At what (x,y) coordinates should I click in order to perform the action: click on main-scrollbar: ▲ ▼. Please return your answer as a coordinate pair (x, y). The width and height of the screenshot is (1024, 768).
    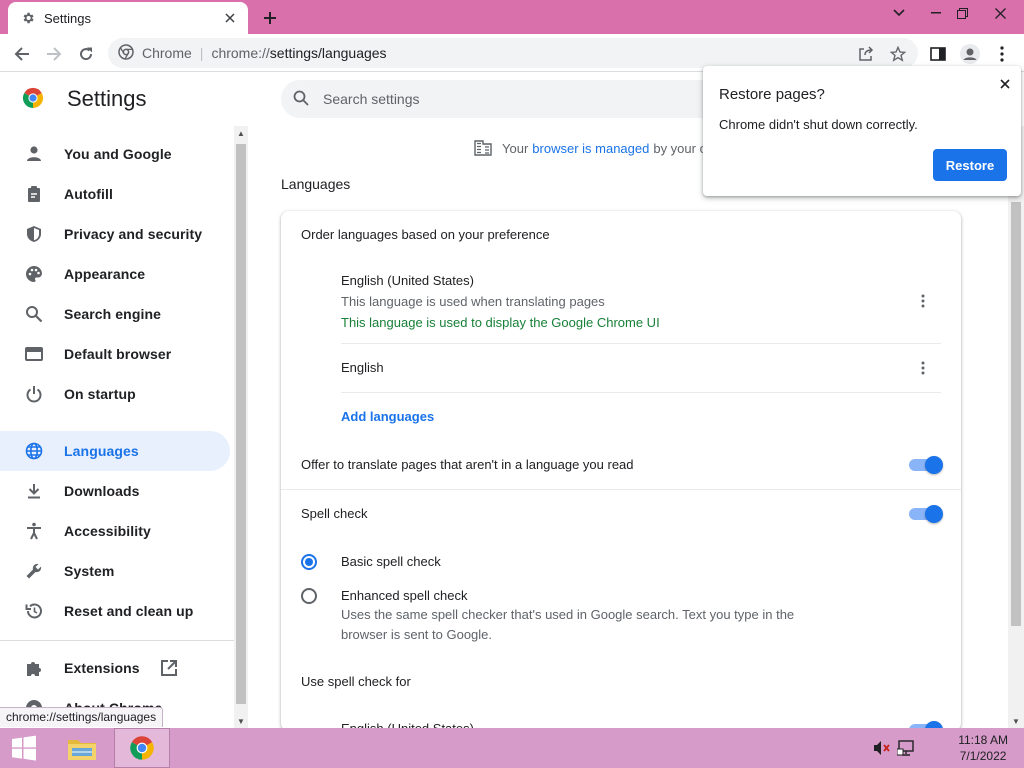
    Looking at the image, I should click on (1016, 427).